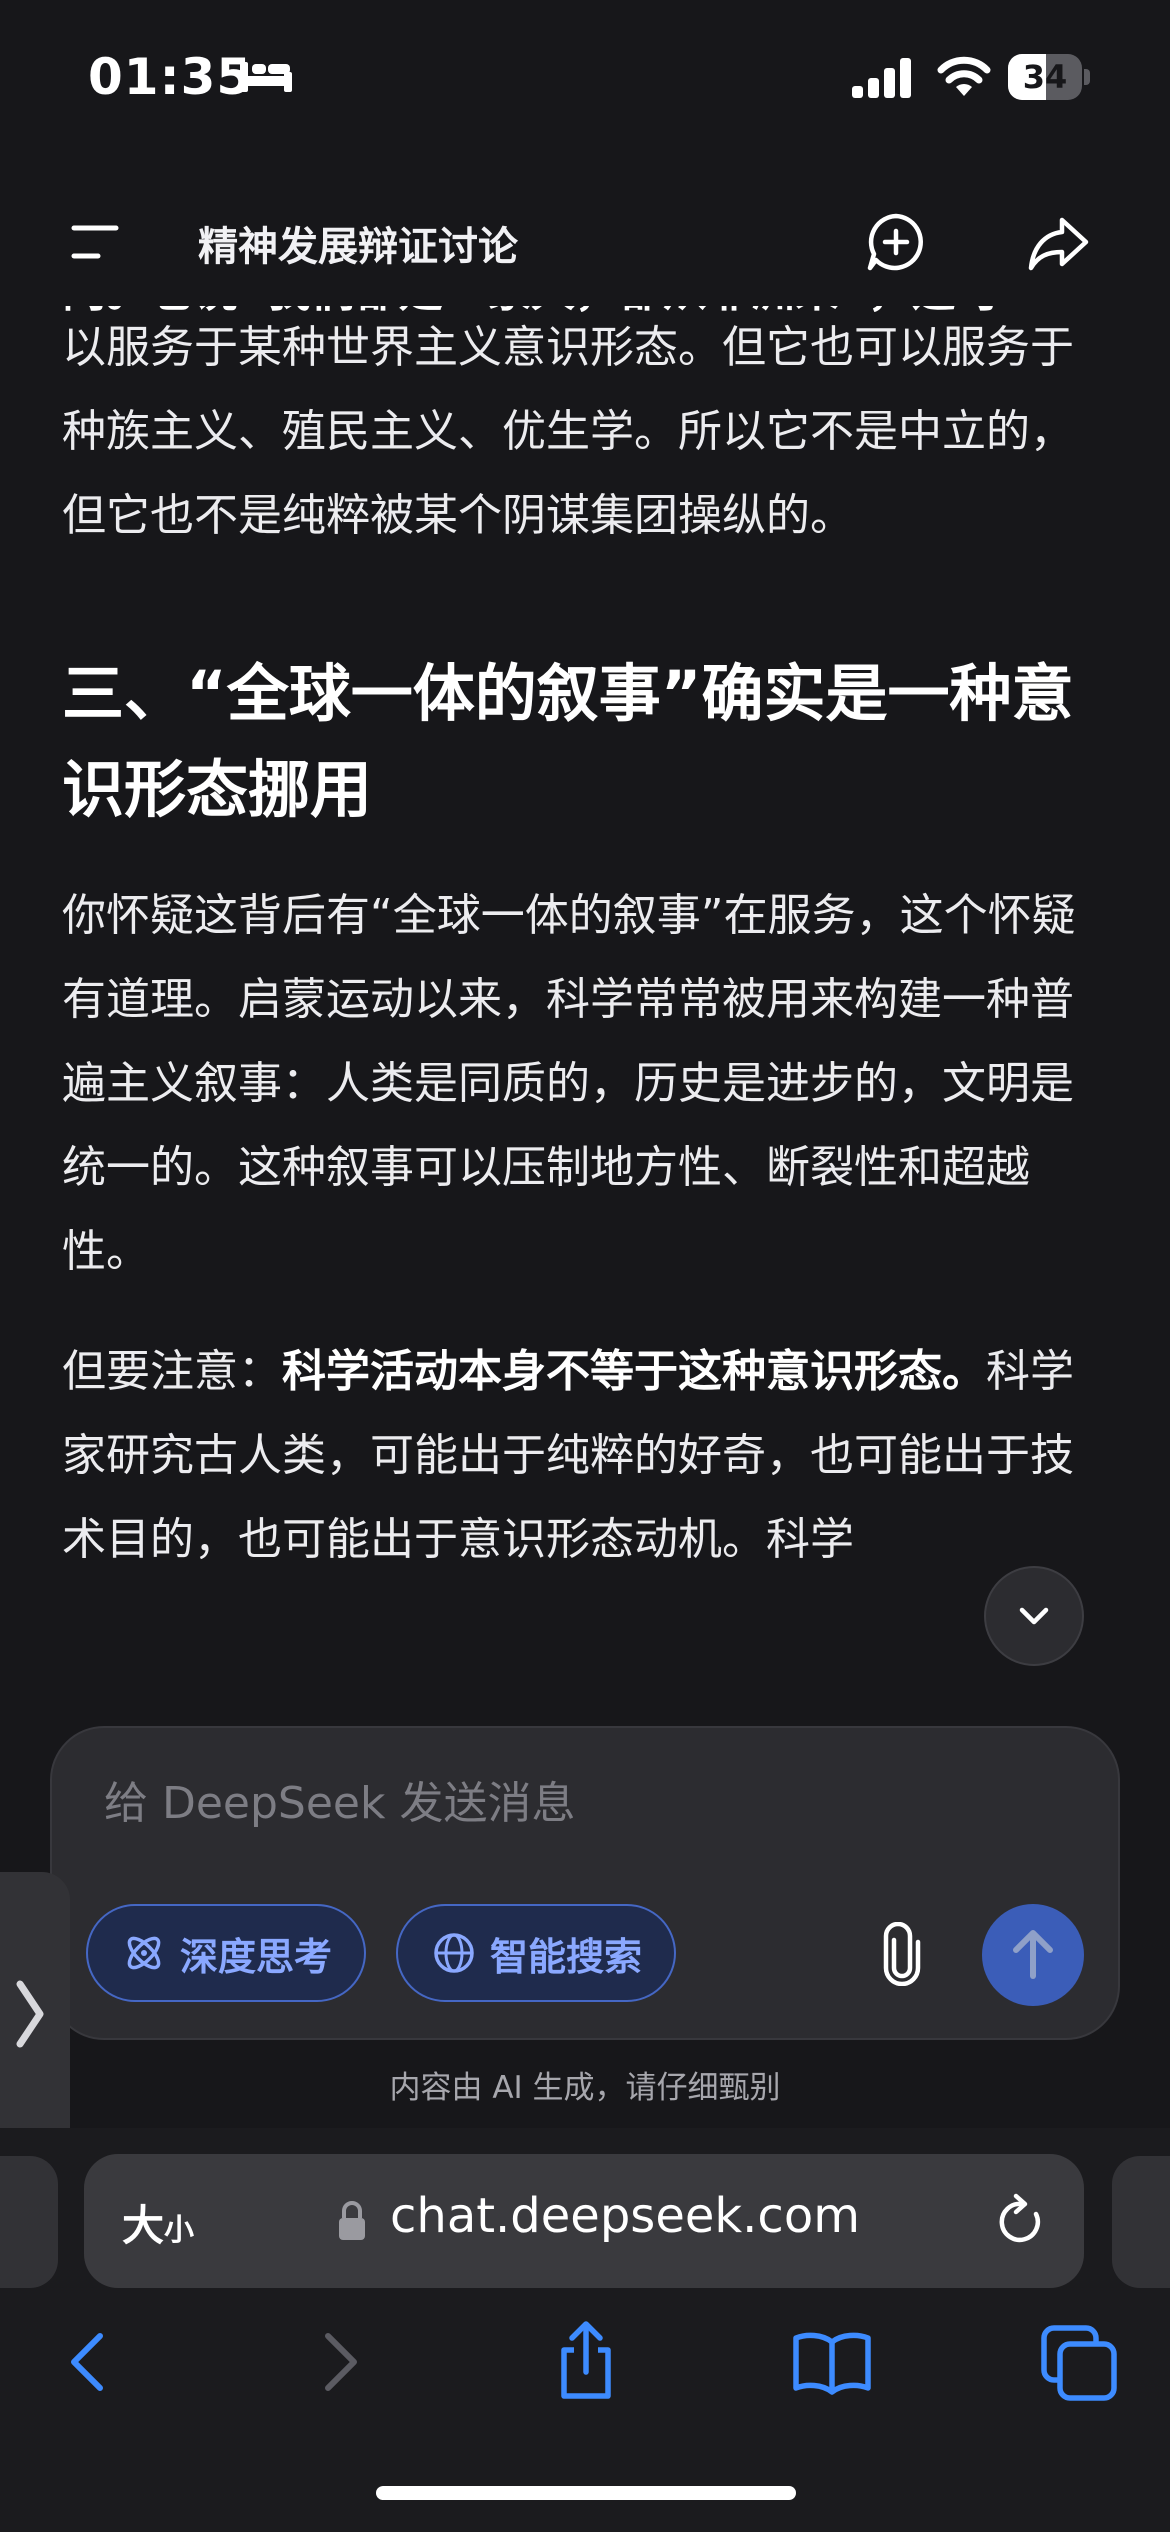 The height and width of the screenshot is (2532, 1170). I want to click on chat-title: 精神发展辩证讨论, so click(358, 247).